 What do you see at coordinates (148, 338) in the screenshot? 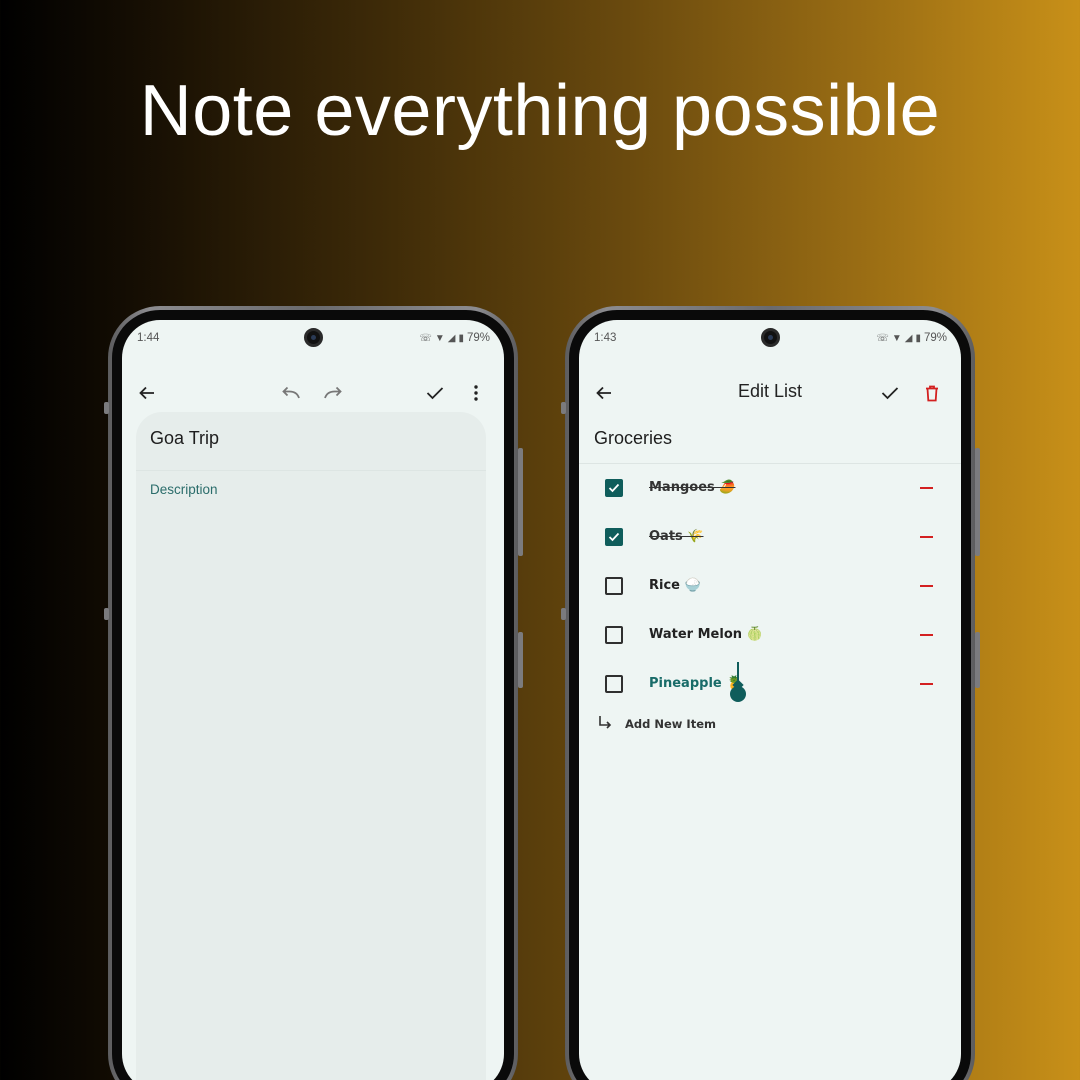
I see `status-time: 1:44` at bounding box center [148, 338].